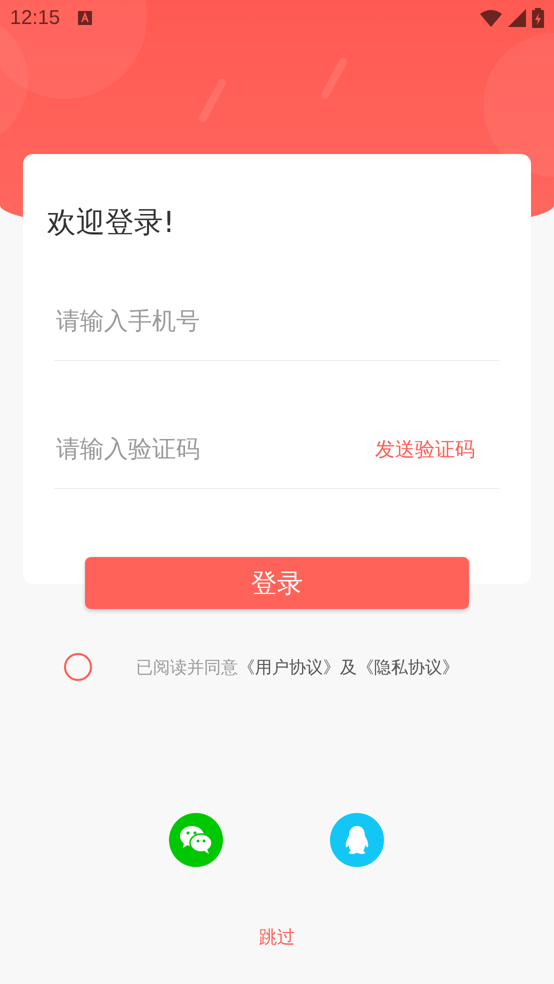 The height and width of the screenshot is (984, 554). I want to click on penguin-icon, so click(357, 840).